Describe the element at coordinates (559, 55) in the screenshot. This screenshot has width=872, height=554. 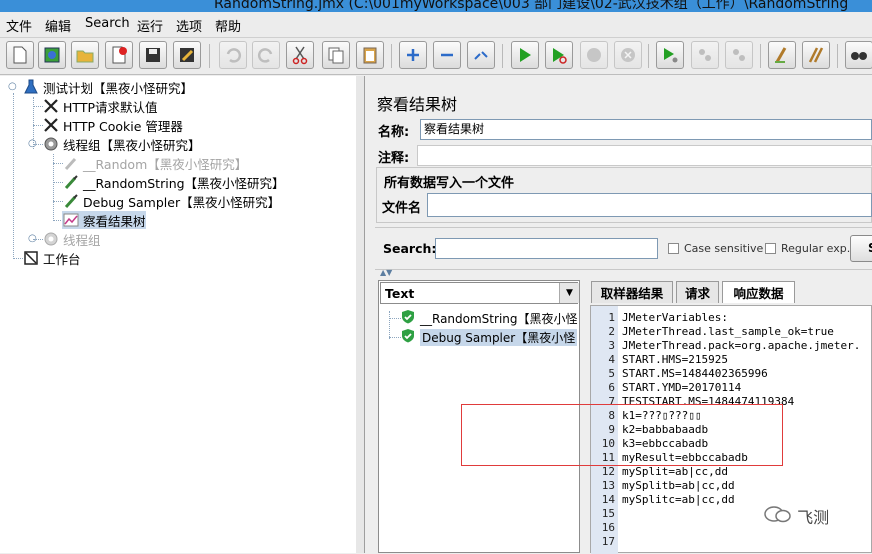
I see `start-no-pauses-icon` at that location.